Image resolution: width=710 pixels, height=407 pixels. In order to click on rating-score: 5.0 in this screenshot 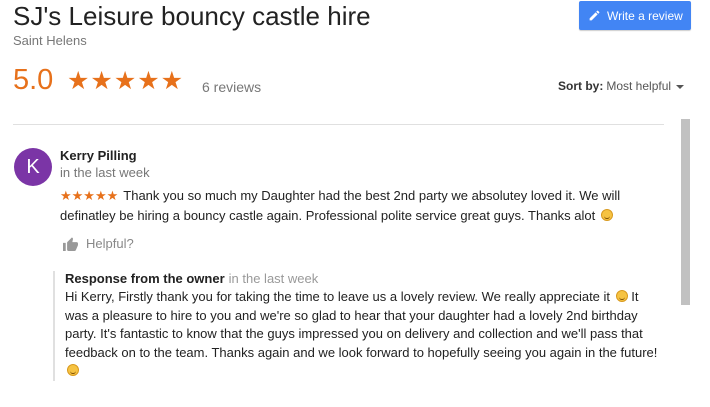, I will do `click(33, 80)`.